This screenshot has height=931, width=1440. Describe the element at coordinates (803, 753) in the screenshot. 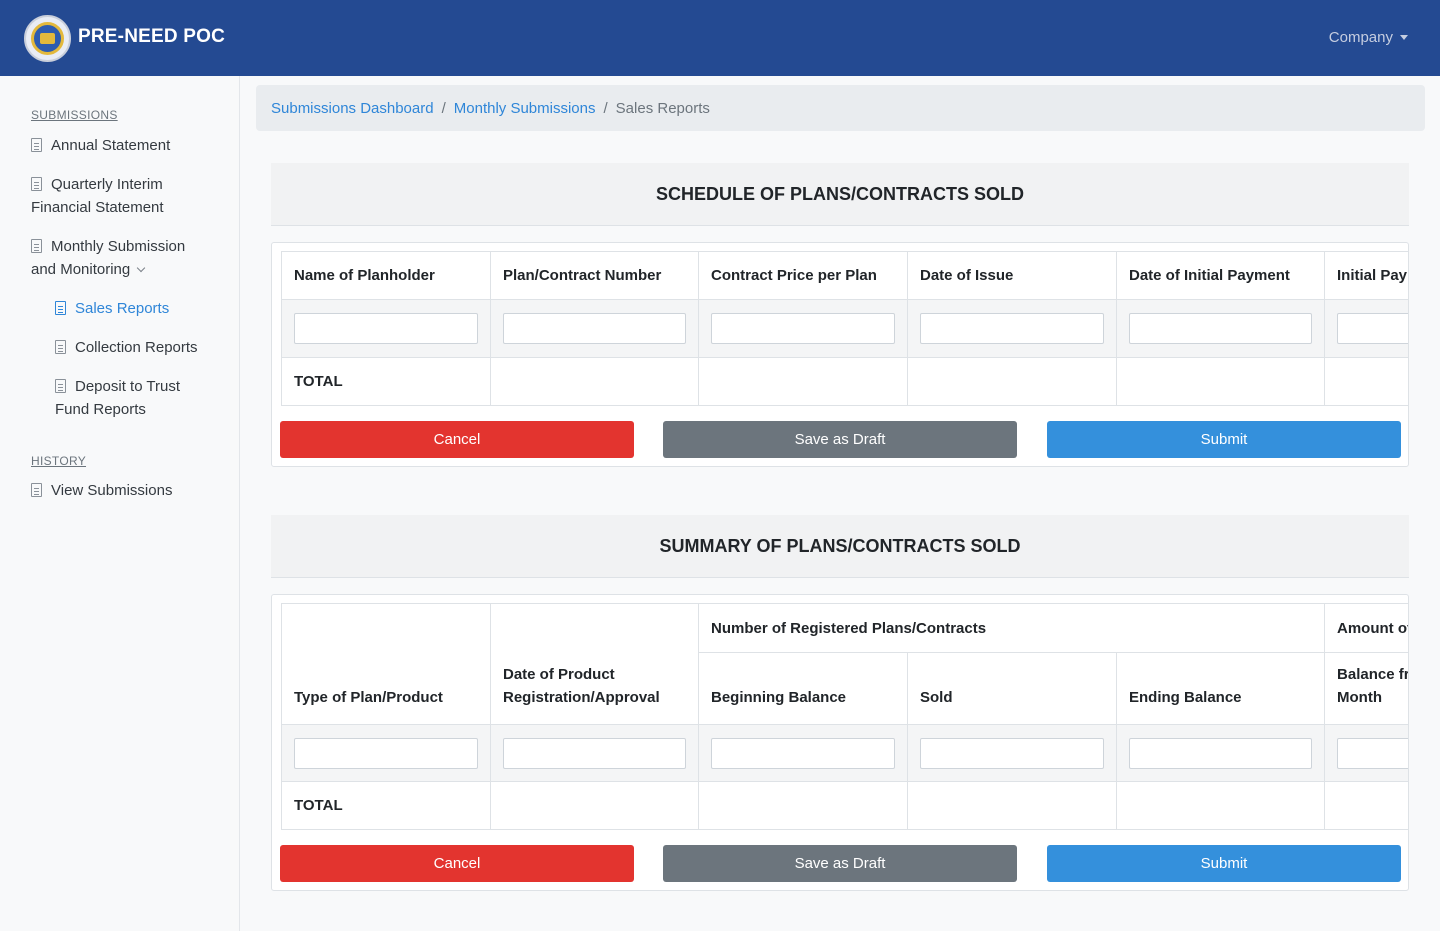

I see `beginning-balance-input` at that location.